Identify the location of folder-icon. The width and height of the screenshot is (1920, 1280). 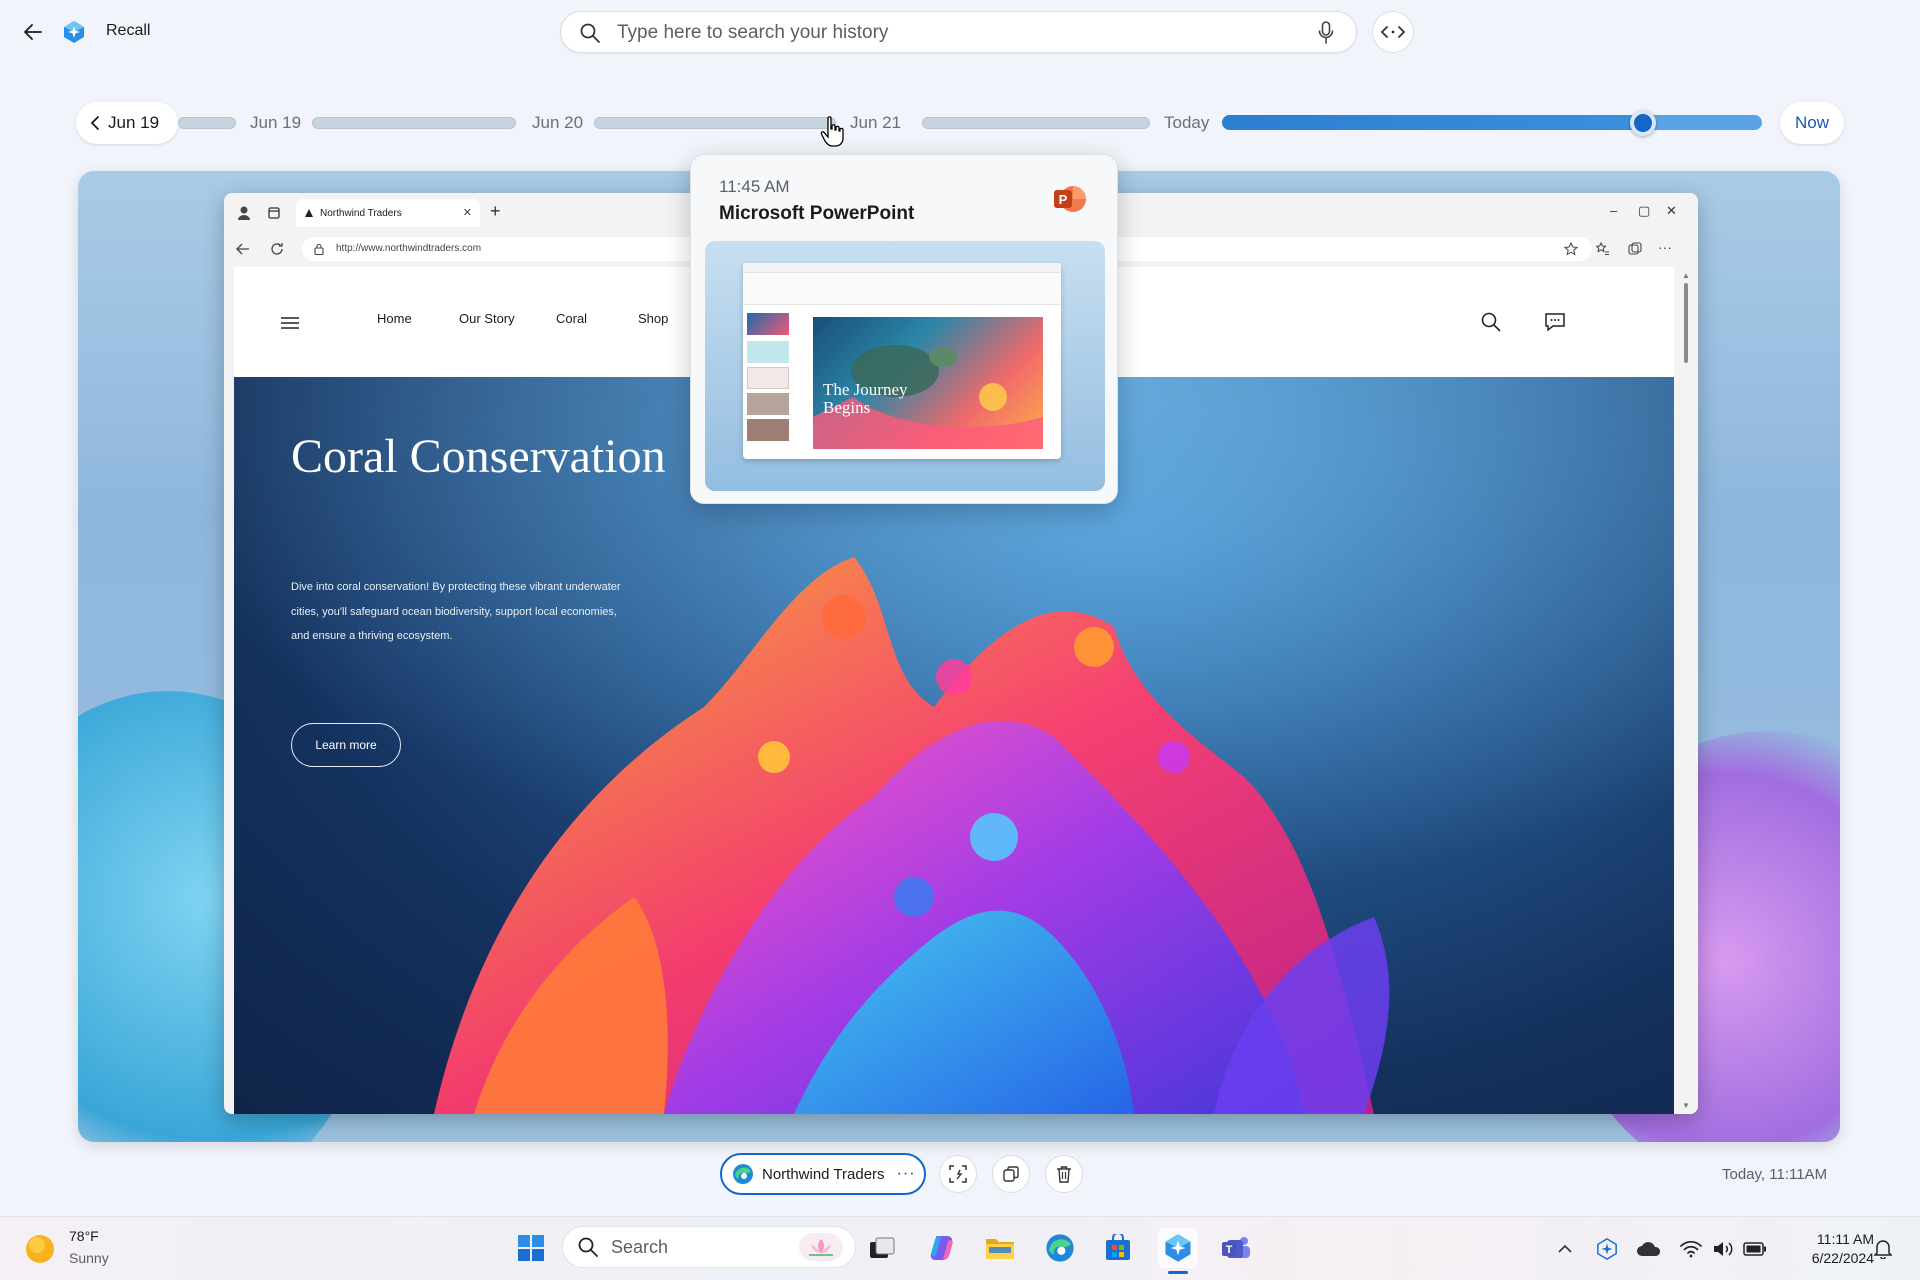
(1000, 1249).